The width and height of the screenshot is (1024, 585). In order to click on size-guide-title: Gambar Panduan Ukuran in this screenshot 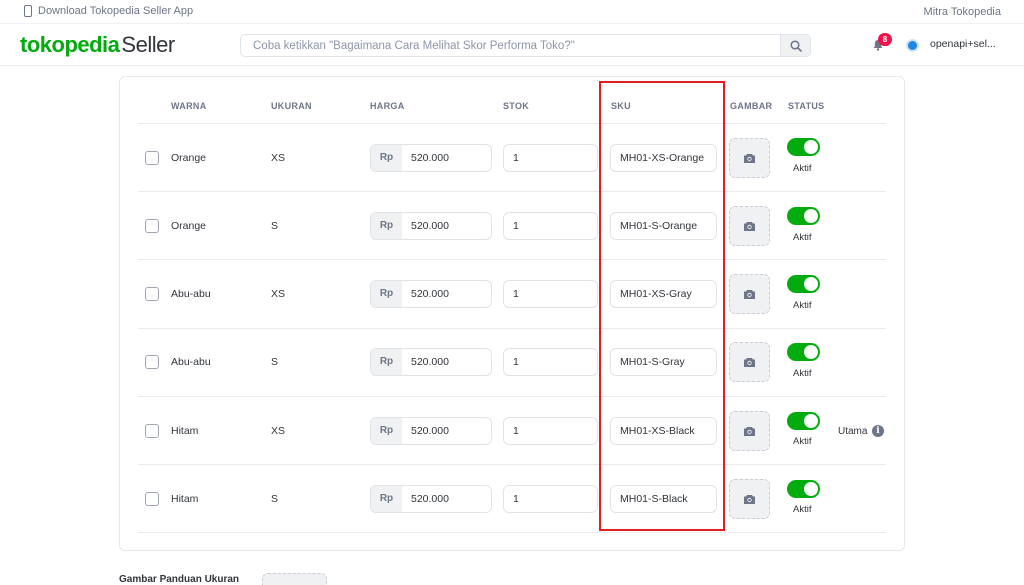, I will do `click(179, 579)`.